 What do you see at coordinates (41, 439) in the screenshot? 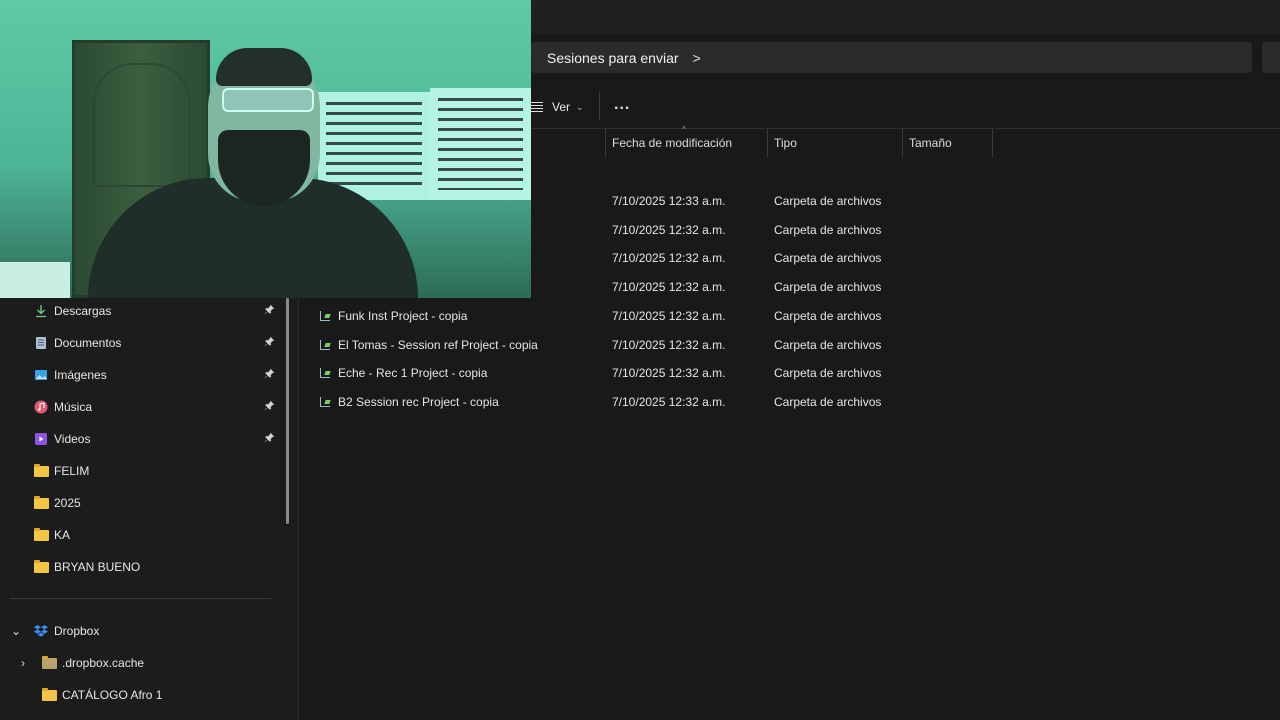
I see `video-icon` at bounding box center [41, 439].